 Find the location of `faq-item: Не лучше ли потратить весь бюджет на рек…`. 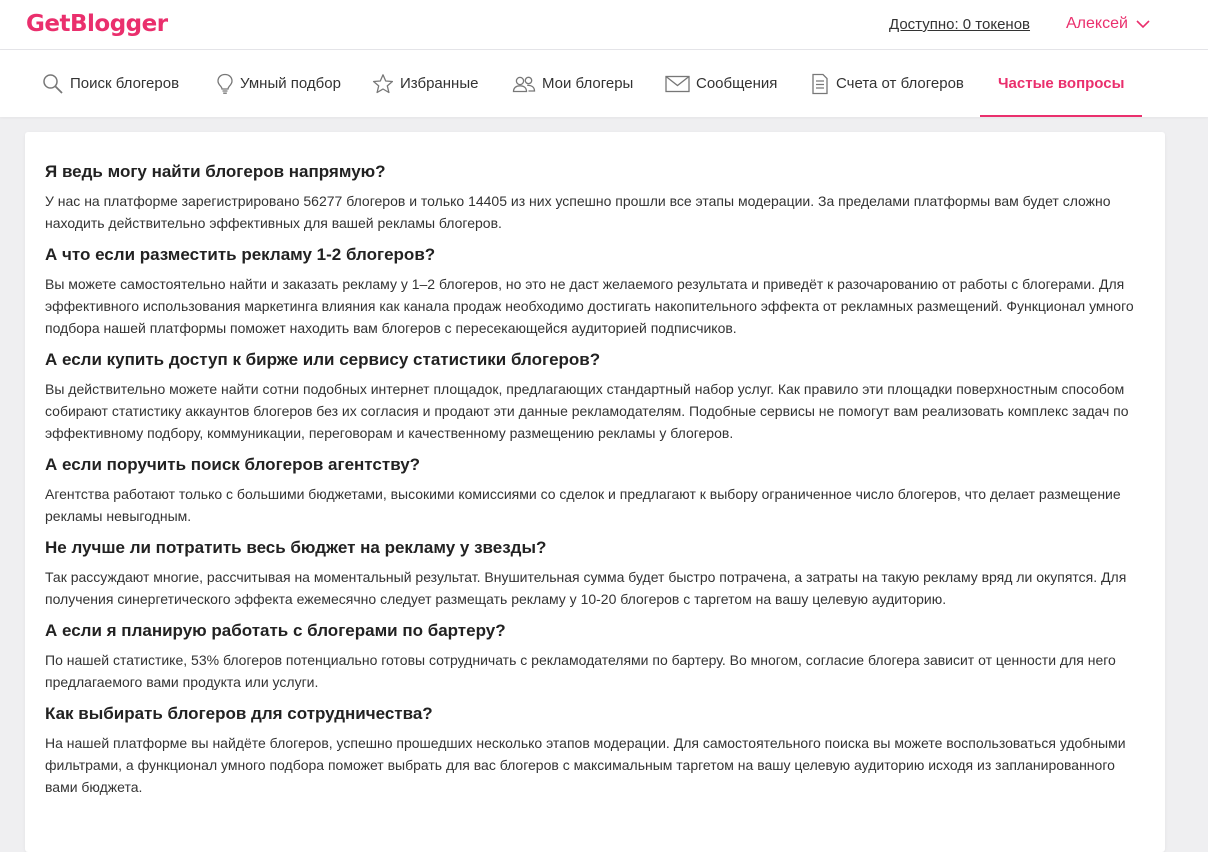

faq-item: Не лучше ли потратить весь бюджет на рек… is located at coordinates (595, 572).